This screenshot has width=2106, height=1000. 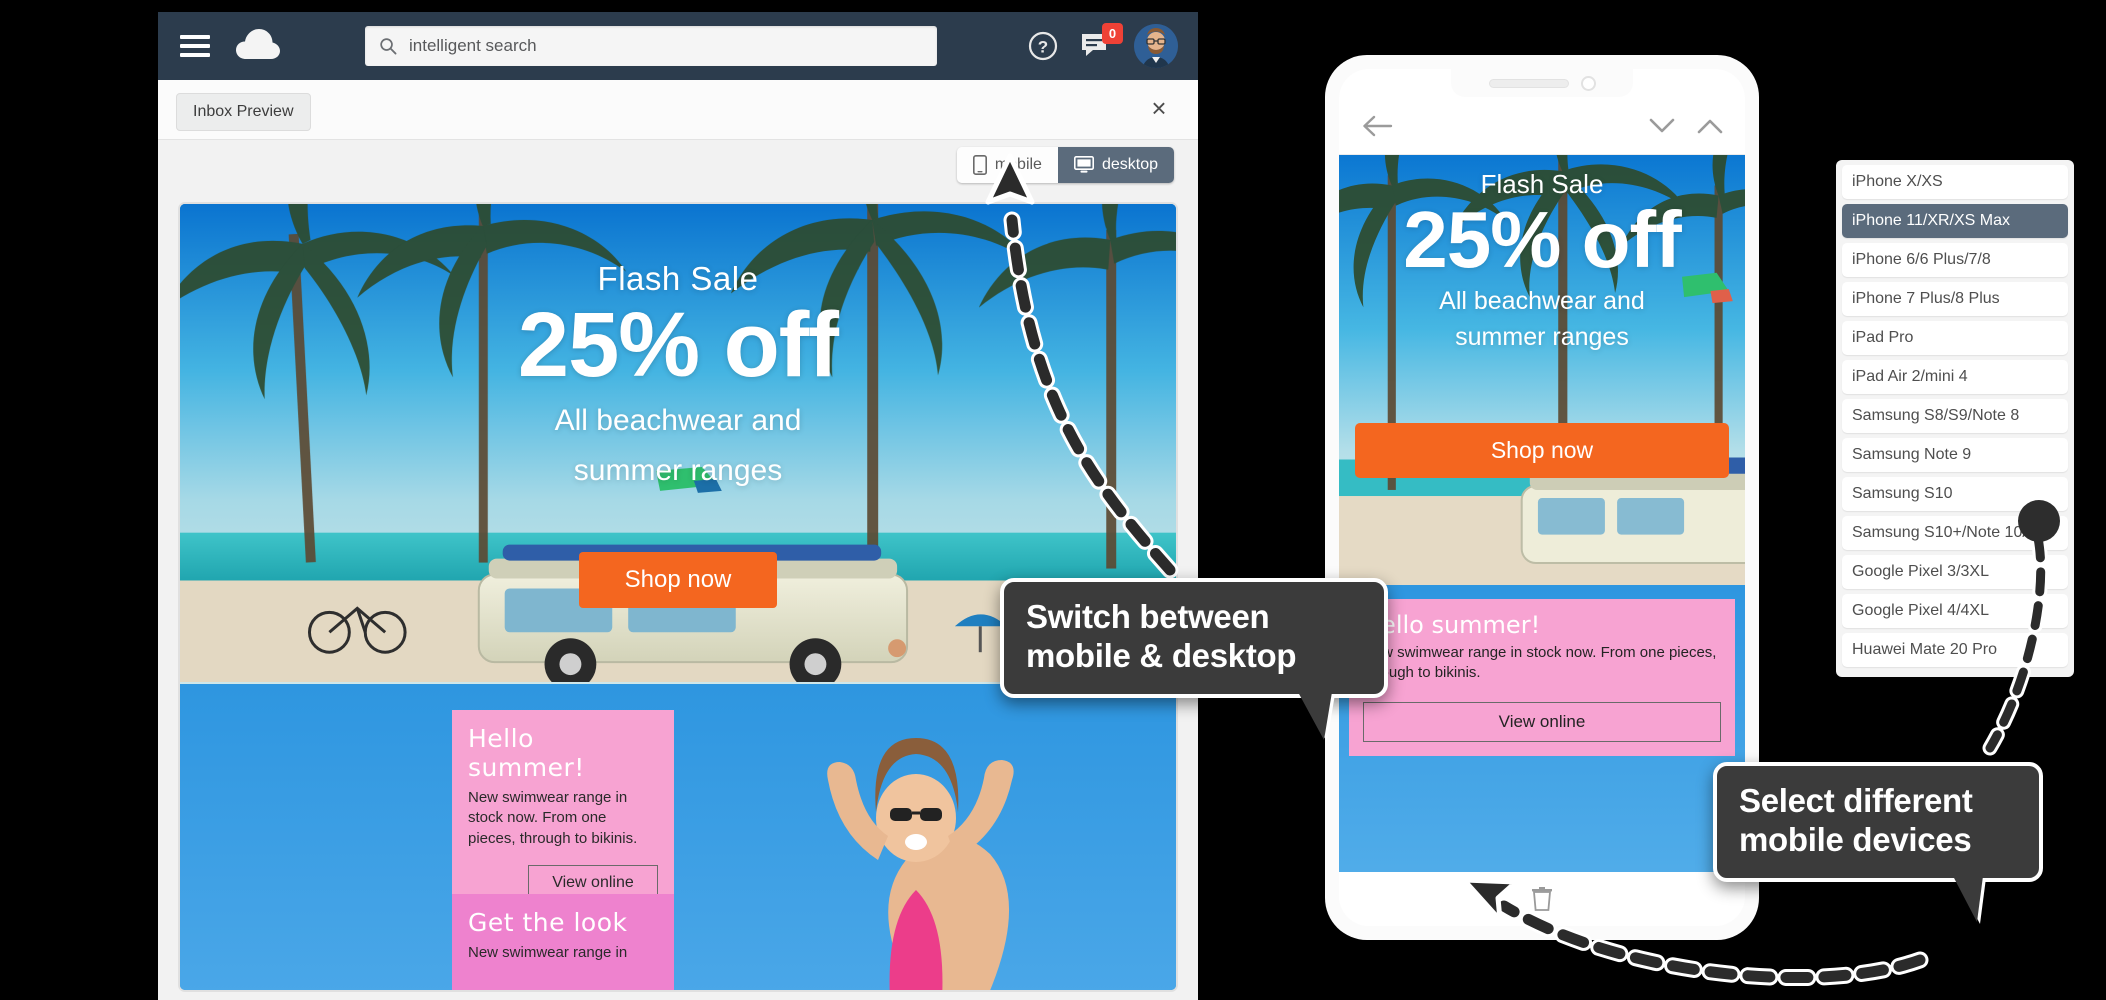 I want to click on callout-anchor-dot, so click(x=2039, y=521).